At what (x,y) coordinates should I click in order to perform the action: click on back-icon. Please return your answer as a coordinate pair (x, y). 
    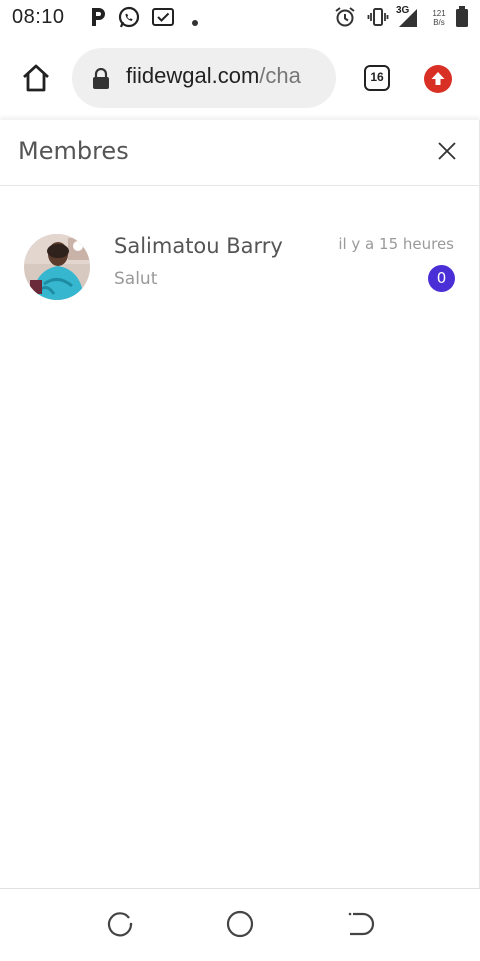
    Looking at the image, I should click on (361, 924).